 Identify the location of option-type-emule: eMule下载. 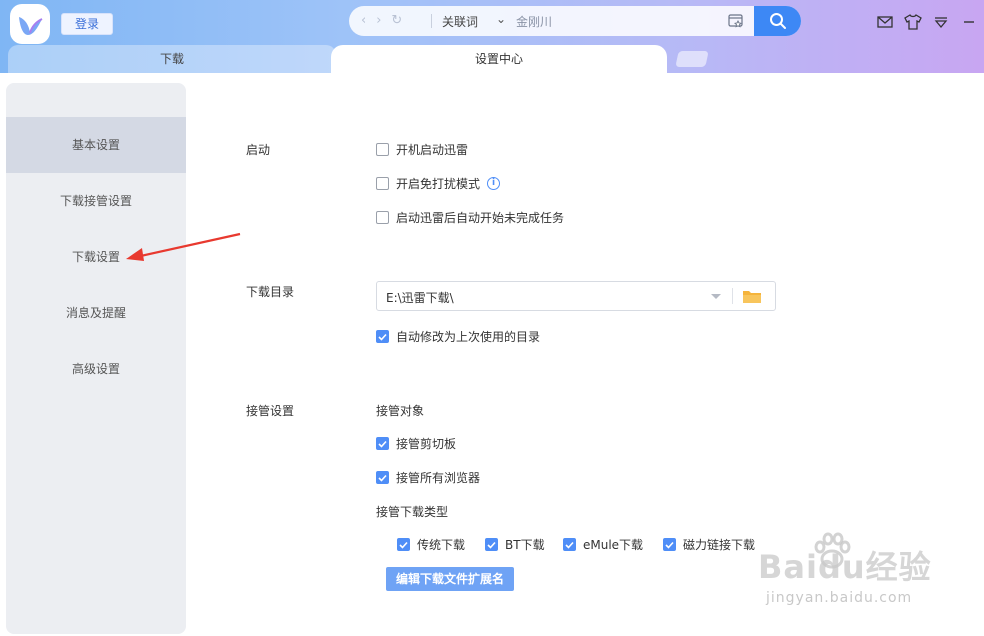
(603, 544).